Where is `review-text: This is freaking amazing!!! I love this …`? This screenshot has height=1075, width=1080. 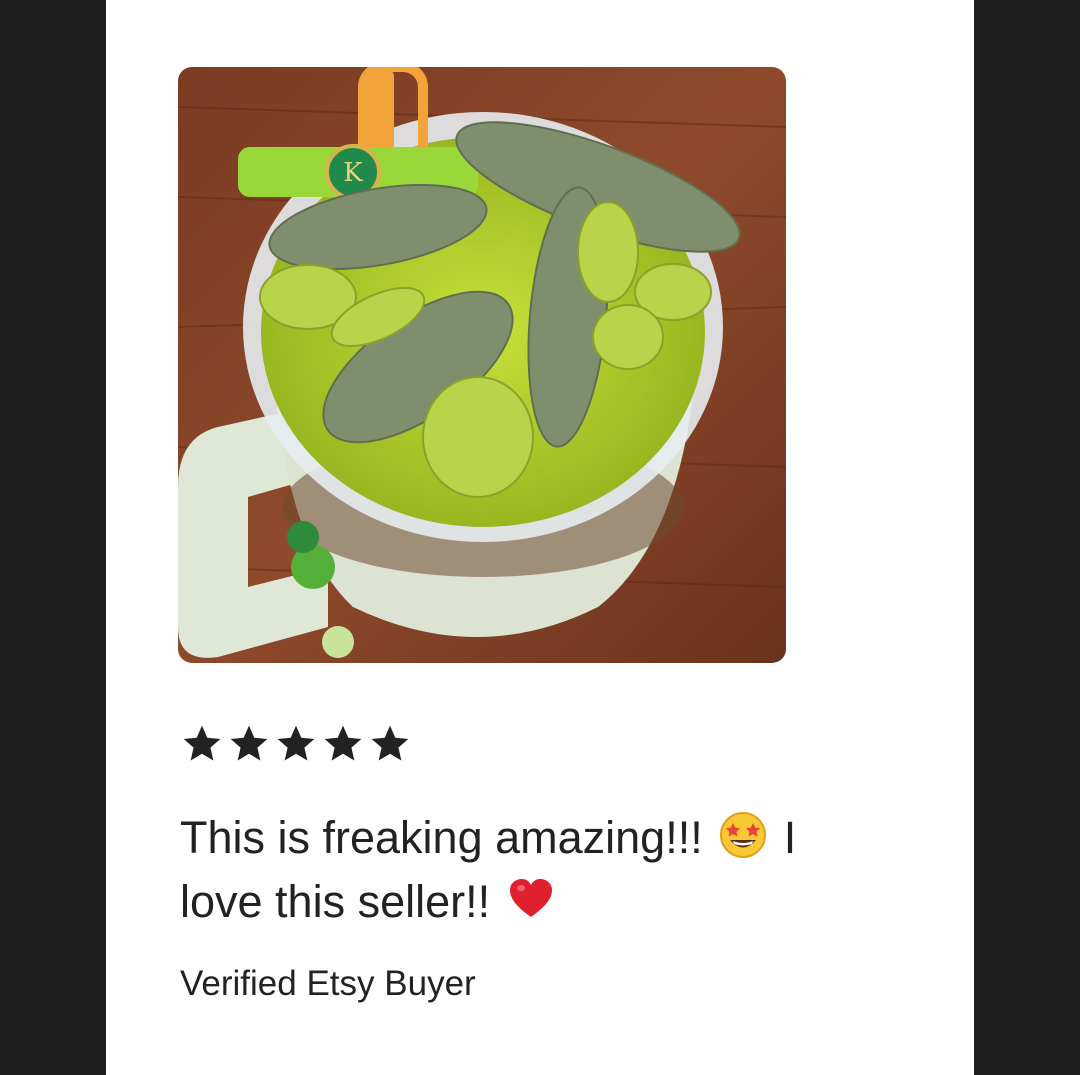
review-text: This is freaking amazing!!! I love this … is located at coordinates (540, 870).